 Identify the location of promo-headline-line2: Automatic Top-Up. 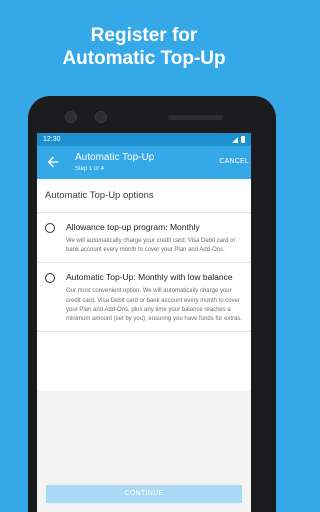
(144, 58).